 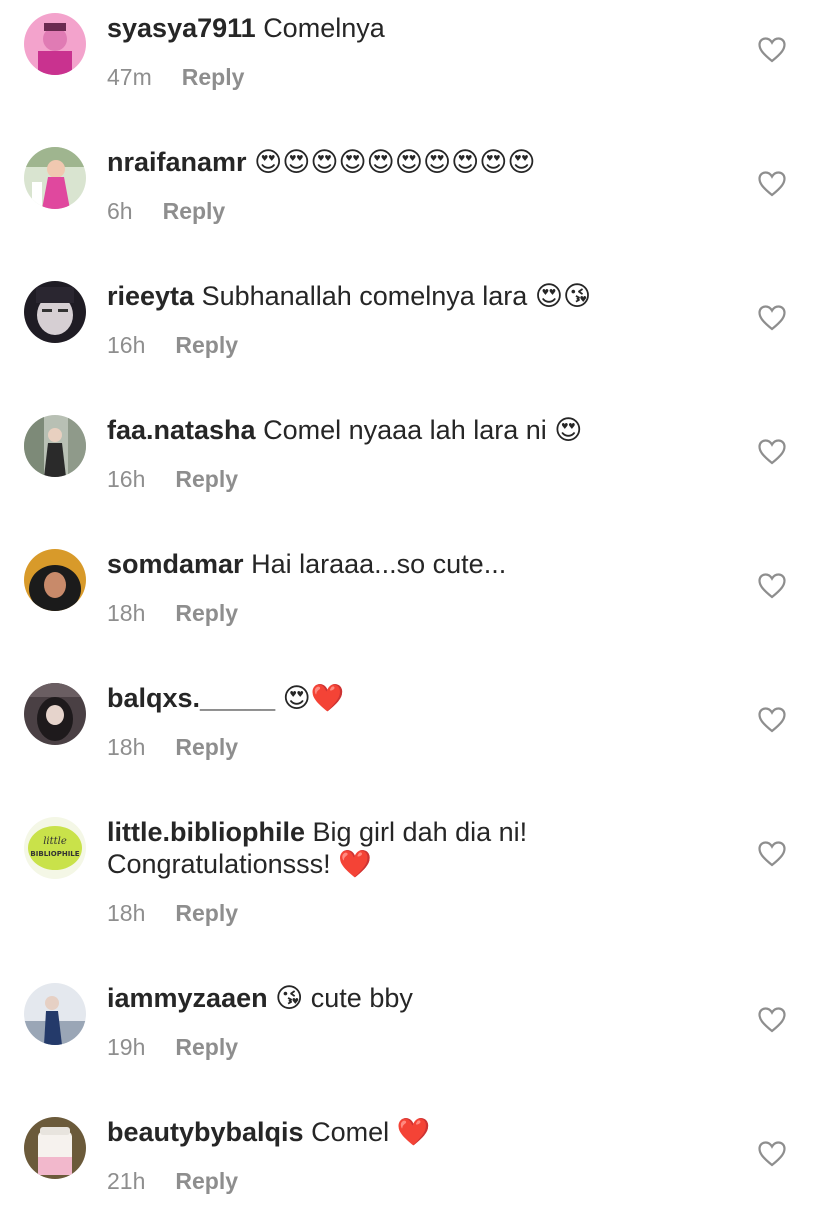 What do you see at coordinates (324, 28) in the screenshot?
I see `comment-text: Comelnya` at bounding box center [324, 28].